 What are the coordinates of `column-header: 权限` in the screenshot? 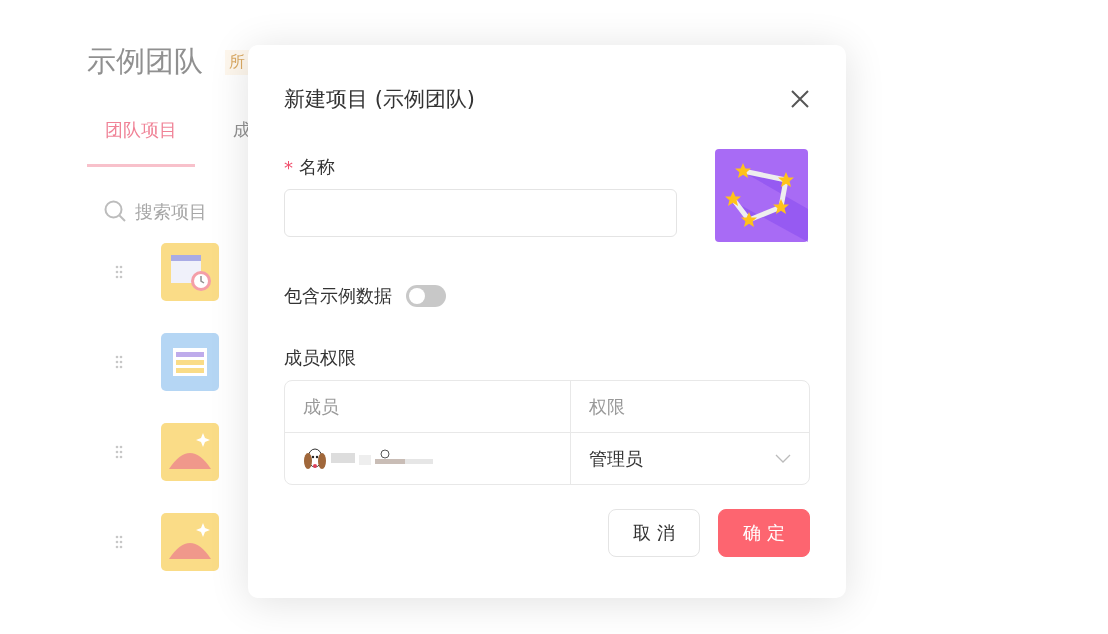 It's located at (689, 406).